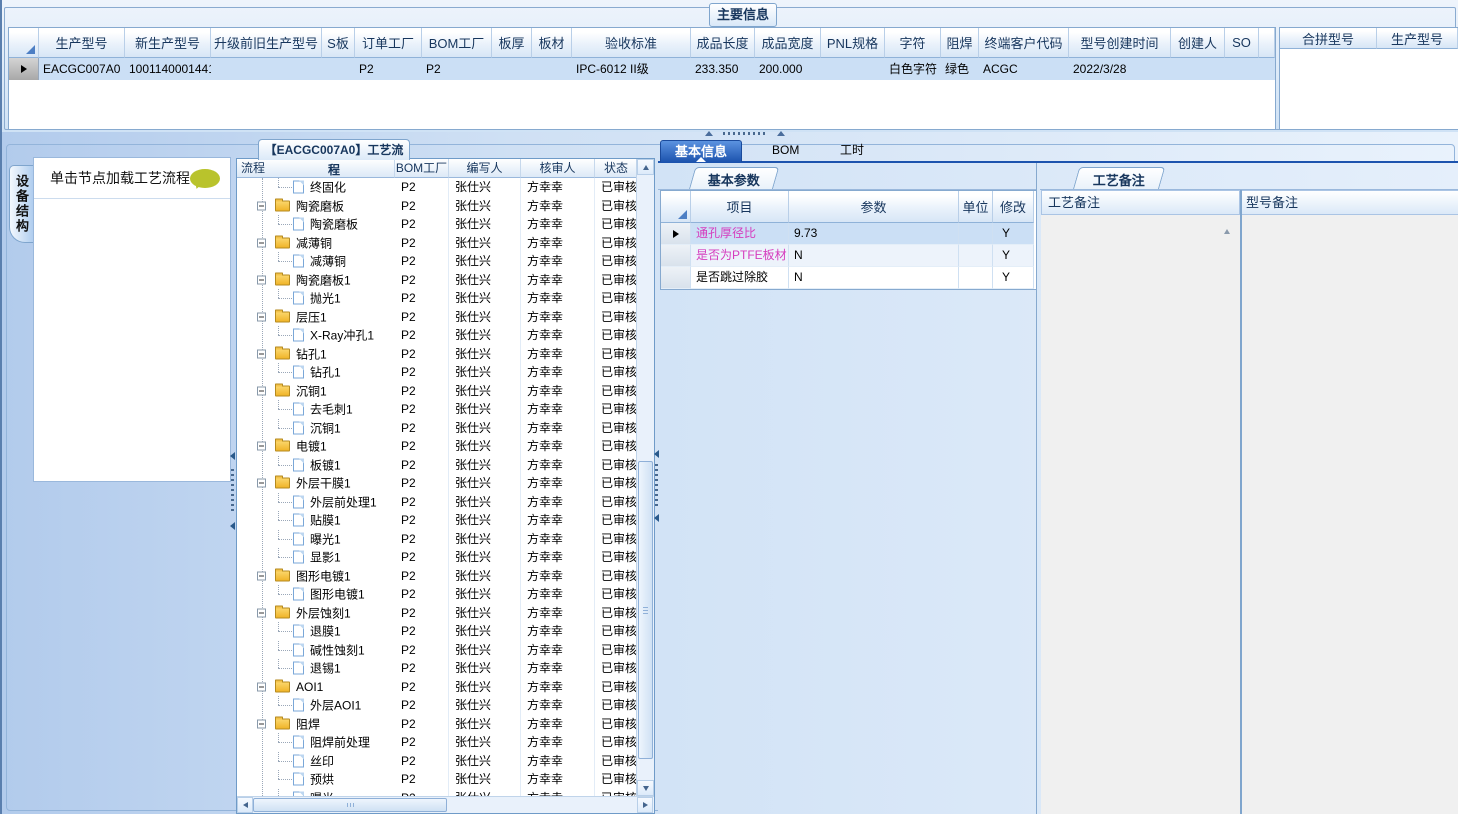 This screenshot has width=1458, height=814. Describe the element at coordinates (316, 298) in the screenshot. I see `tree-node: 抛光1` at that location.